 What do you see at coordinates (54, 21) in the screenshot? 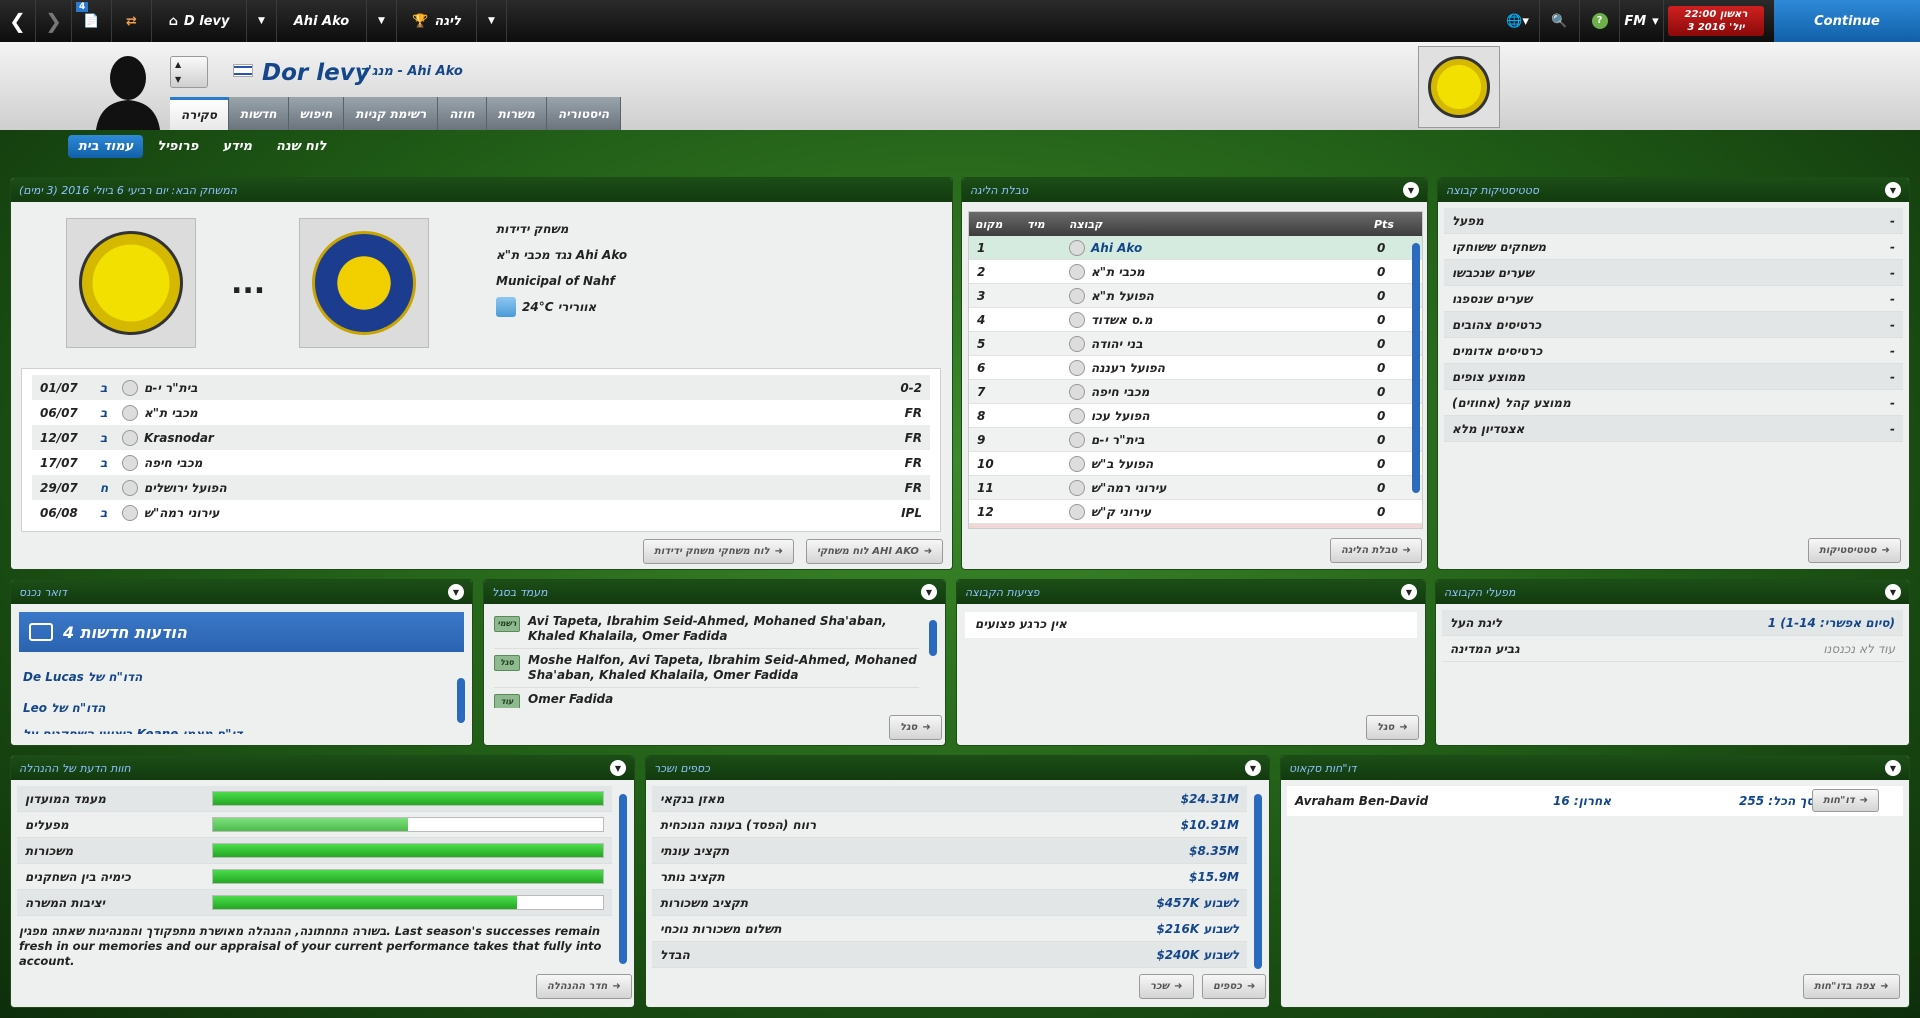
I see `forward-button: ❯` at bounding box center [54, 21].